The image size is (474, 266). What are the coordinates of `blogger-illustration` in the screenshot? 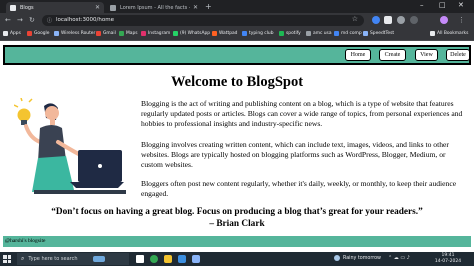 It's located at (70, 146).